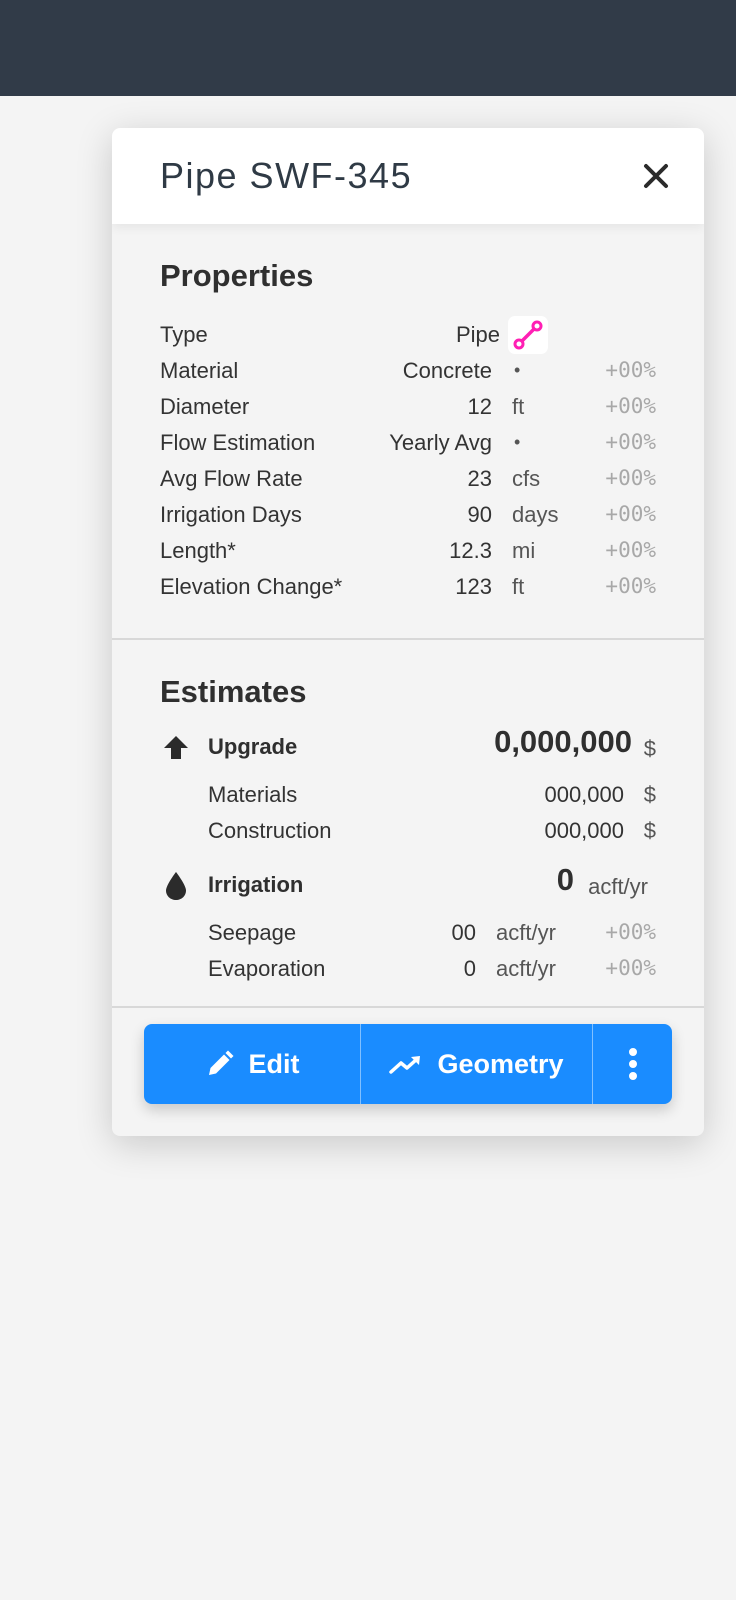 This screenshot has width=736, height=1600. Describe the element at coordinates (470, 551) in the screenshot. I see `property-value: 12.3` at that location.